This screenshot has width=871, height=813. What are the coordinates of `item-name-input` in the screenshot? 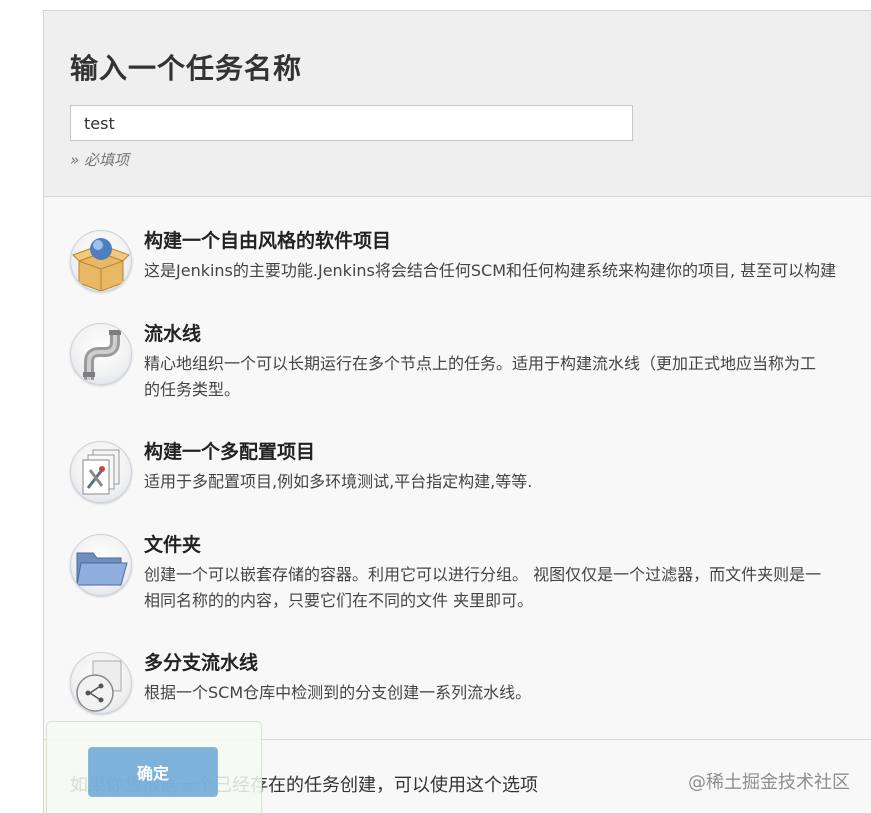 It's located at (351, 123).